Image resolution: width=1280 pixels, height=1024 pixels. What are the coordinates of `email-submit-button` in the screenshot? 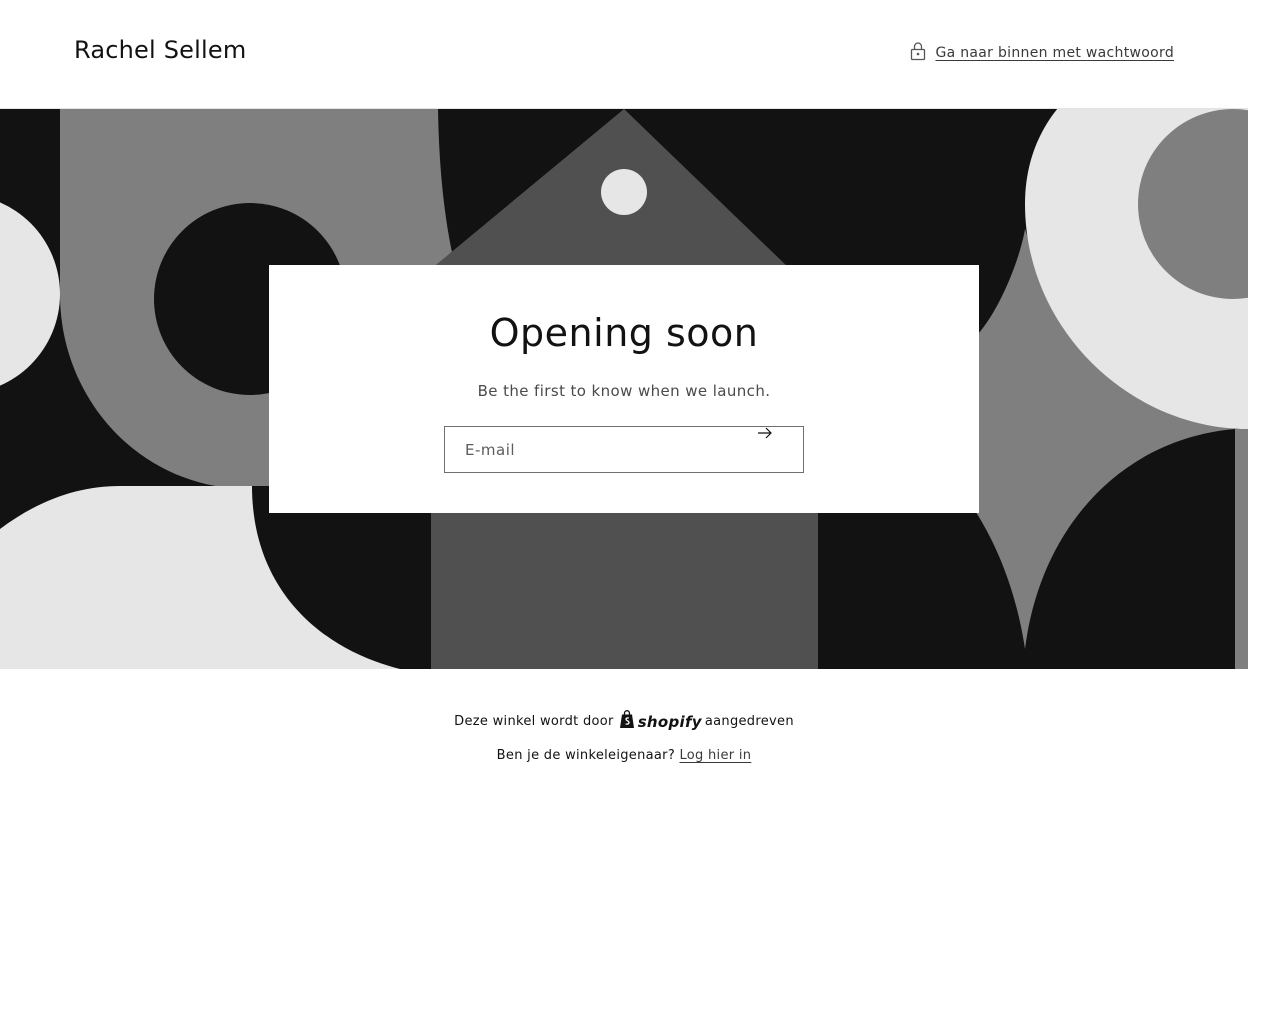 It's located at (780, 449).